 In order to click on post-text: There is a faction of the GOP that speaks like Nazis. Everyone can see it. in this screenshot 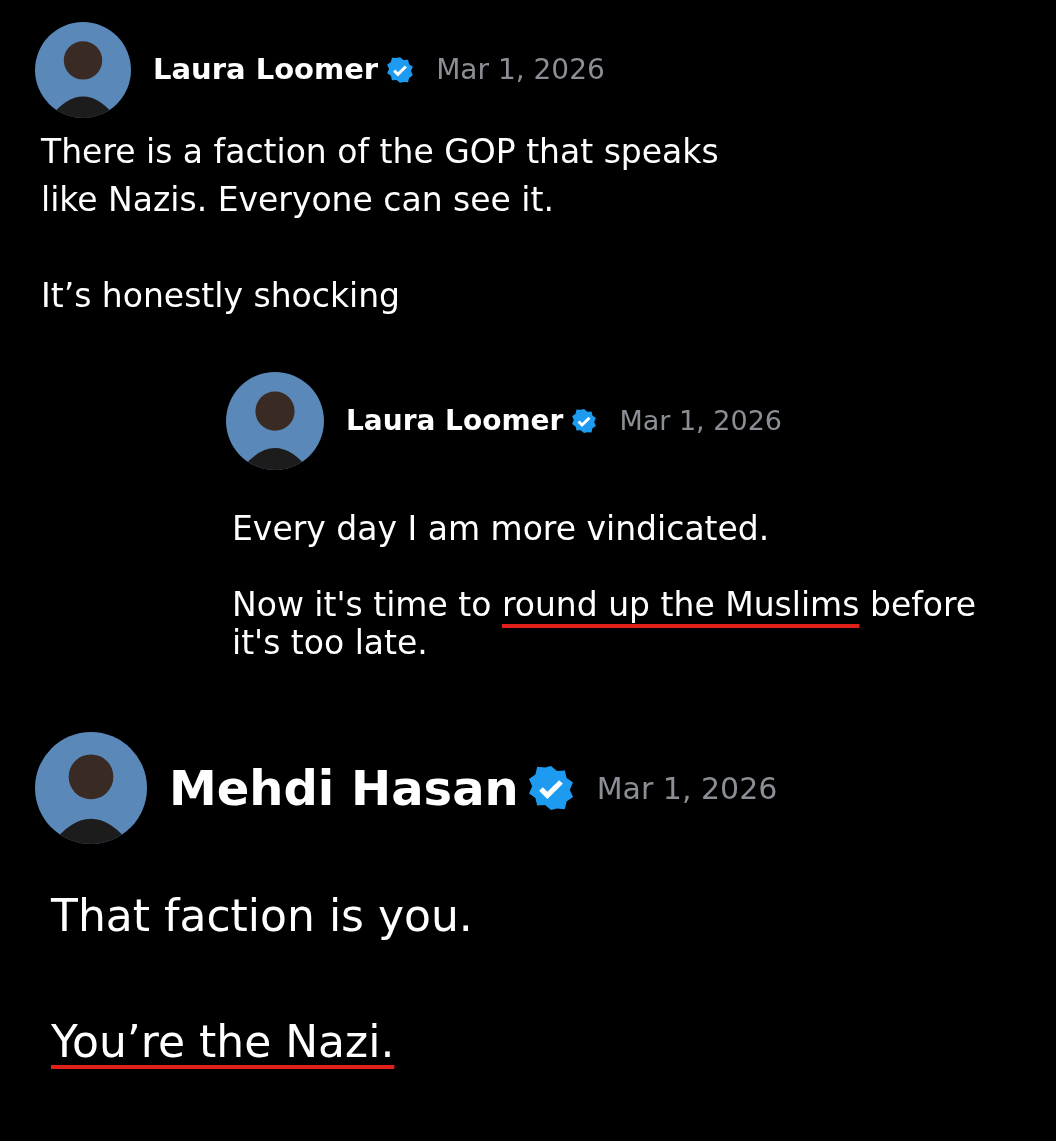, I will do `click(380, 176)`.